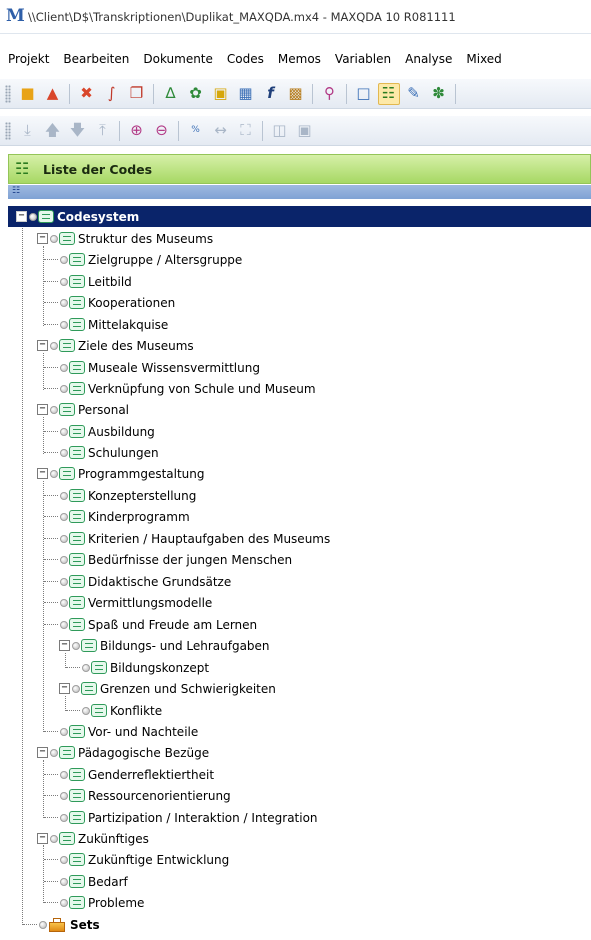 This screenshot has height=940, width=591. Describe the element at coordinates (428, 59) in the screenshot. I see `menu-analyse: Analyse` at that location.